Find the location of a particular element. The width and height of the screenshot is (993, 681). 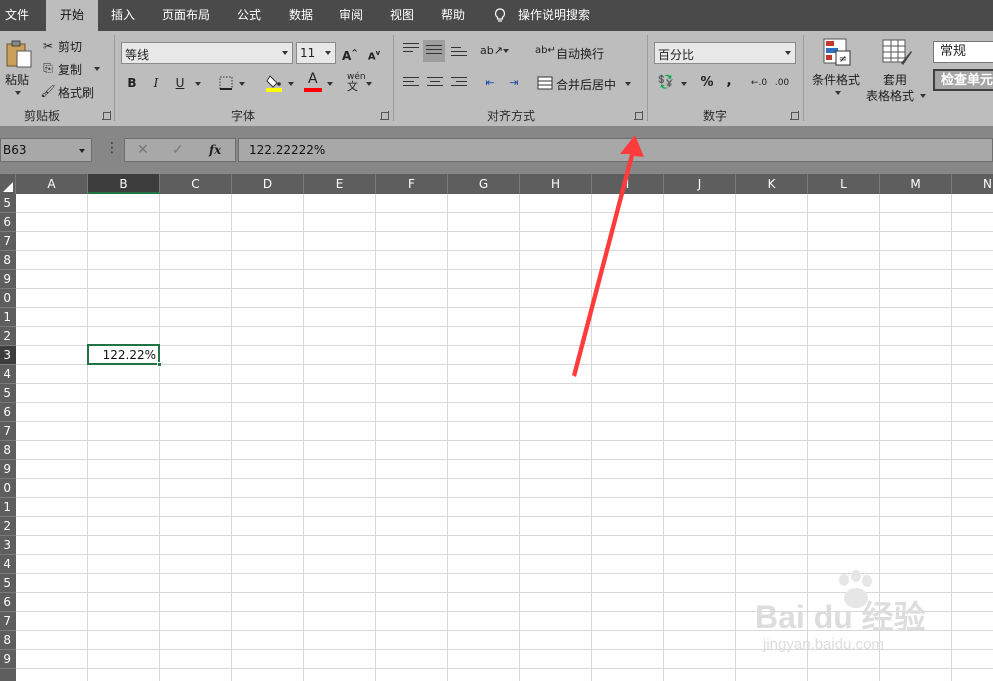

increase-font-size-icon: A^ is located at coordinates (350, 53).